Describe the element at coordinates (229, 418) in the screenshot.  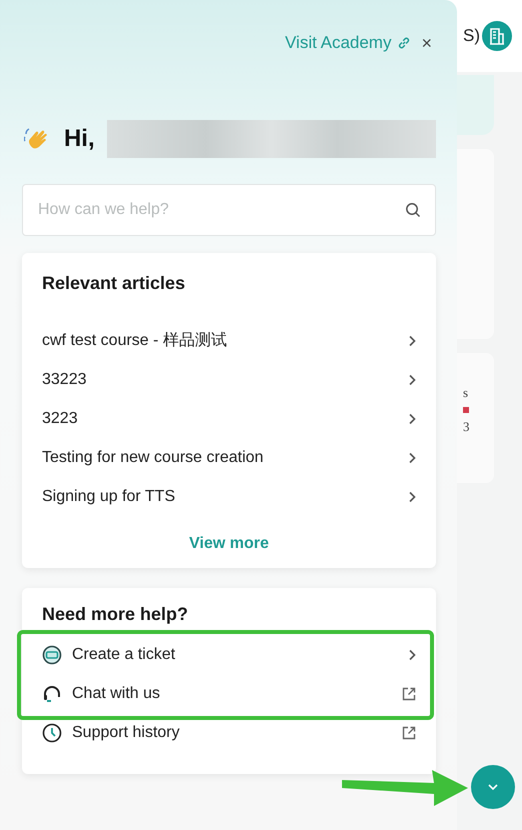
I see `article-item: 3223` at that location.